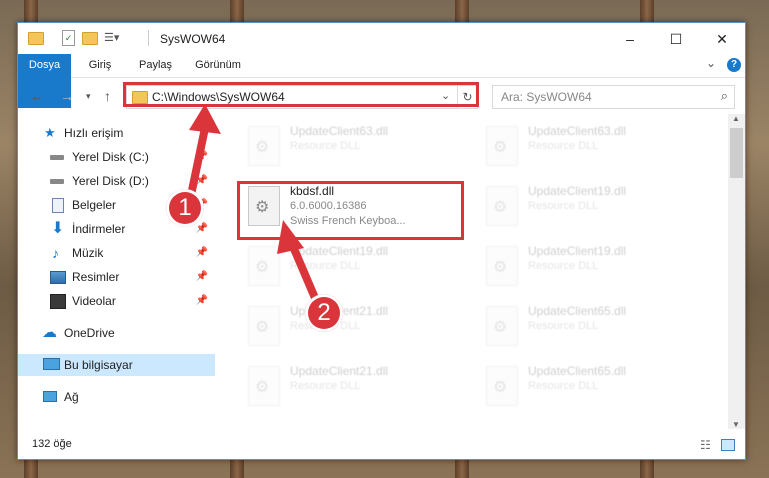  Describe the element at coordinates (324, 313) in the screenshot. I see `annotation-badge-2: 2` at that location.